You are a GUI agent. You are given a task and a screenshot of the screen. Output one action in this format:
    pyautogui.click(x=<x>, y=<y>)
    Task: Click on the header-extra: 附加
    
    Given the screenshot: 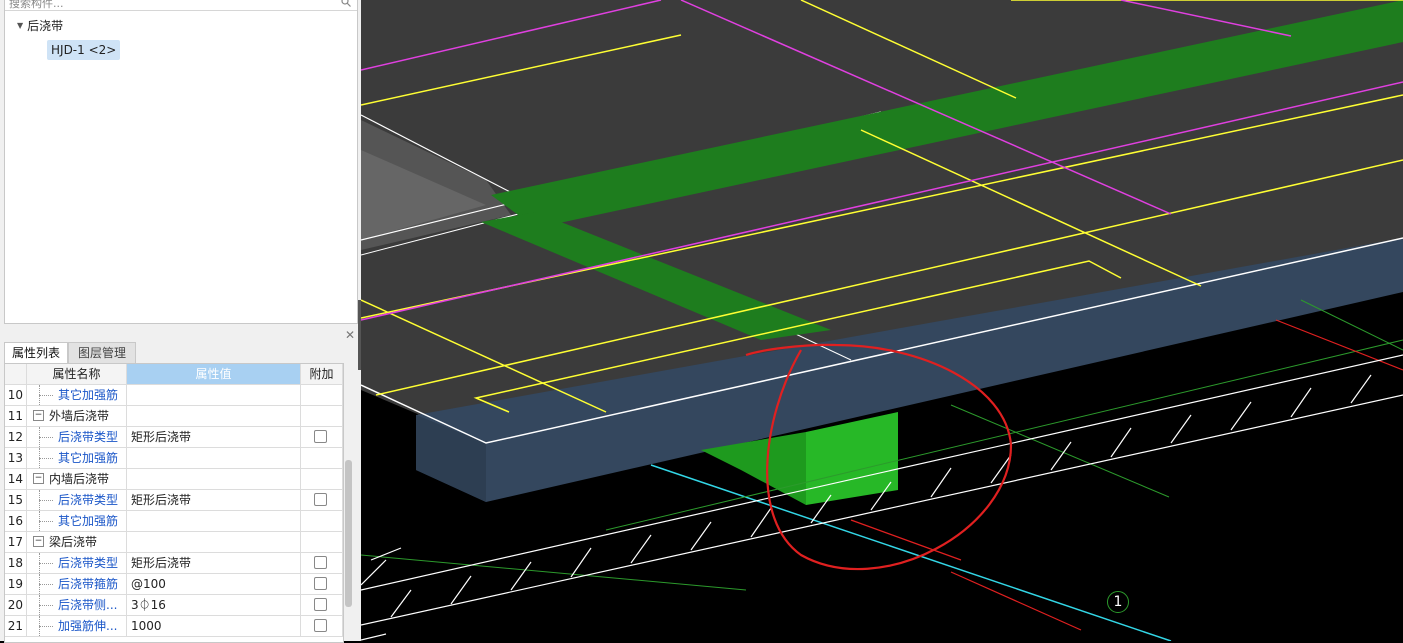 What is the action you would take?
    pyautogui.click(x=322, y=374)
    